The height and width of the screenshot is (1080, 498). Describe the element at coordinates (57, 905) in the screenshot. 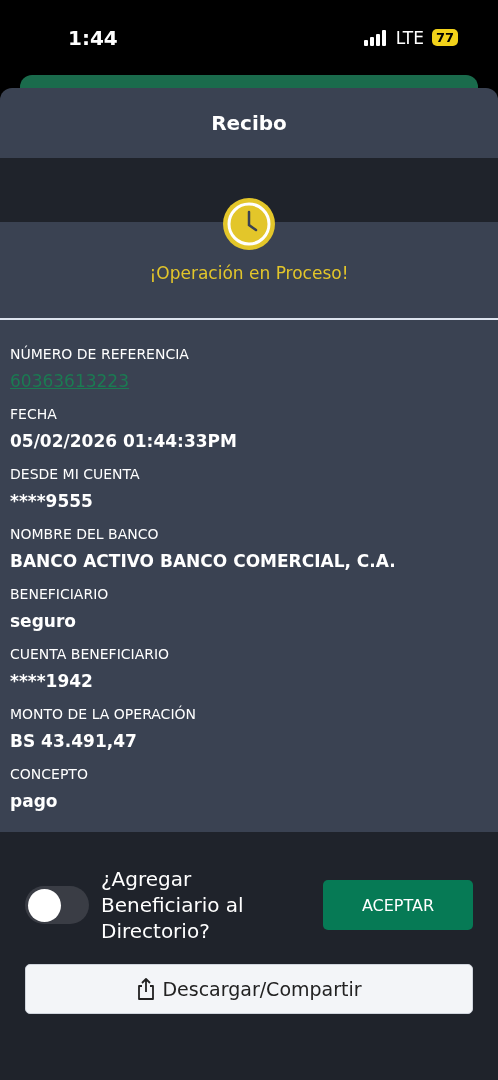

I see `toggle-switch` at that location.